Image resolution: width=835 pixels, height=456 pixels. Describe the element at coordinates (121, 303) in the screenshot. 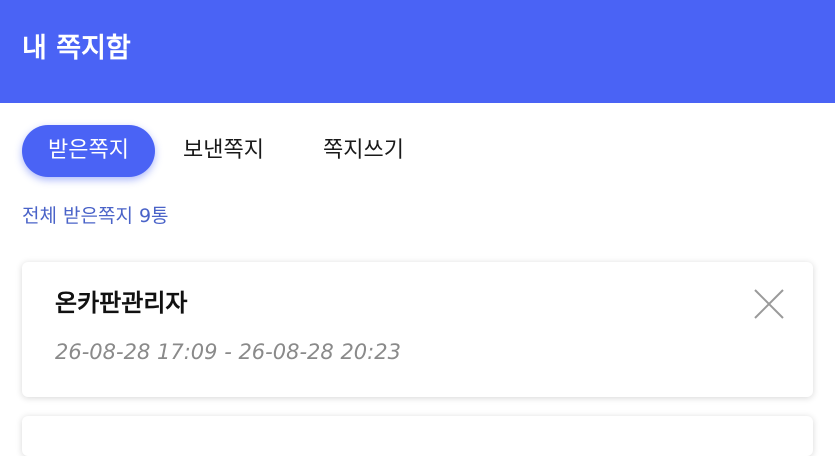

I see `message-sender: 온카판관리자` at that location.